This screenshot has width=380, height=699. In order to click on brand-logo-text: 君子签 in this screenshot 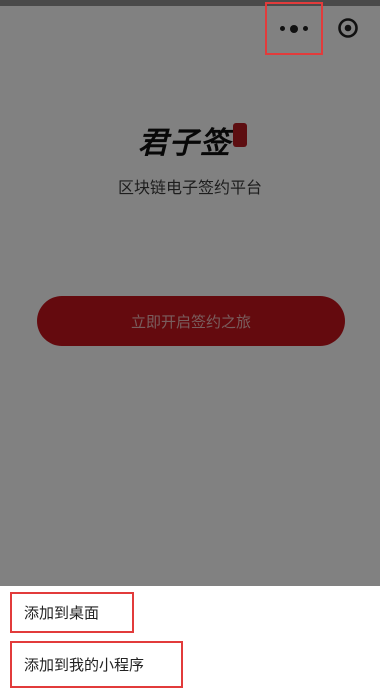, I will do `click(184, 143)`.